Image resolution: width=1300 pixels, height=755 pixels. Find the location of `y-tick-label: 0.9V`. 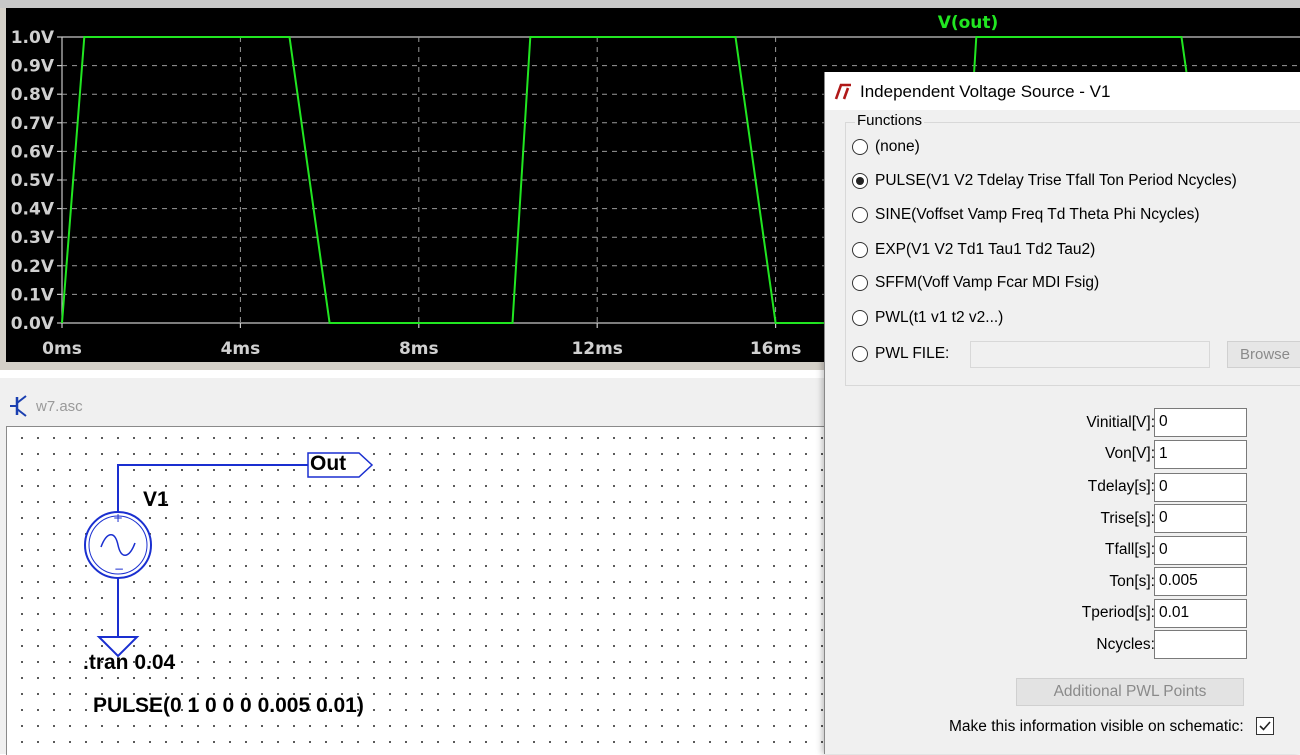

y-tick-label: 0.9V is located at coordinates (33, 67).